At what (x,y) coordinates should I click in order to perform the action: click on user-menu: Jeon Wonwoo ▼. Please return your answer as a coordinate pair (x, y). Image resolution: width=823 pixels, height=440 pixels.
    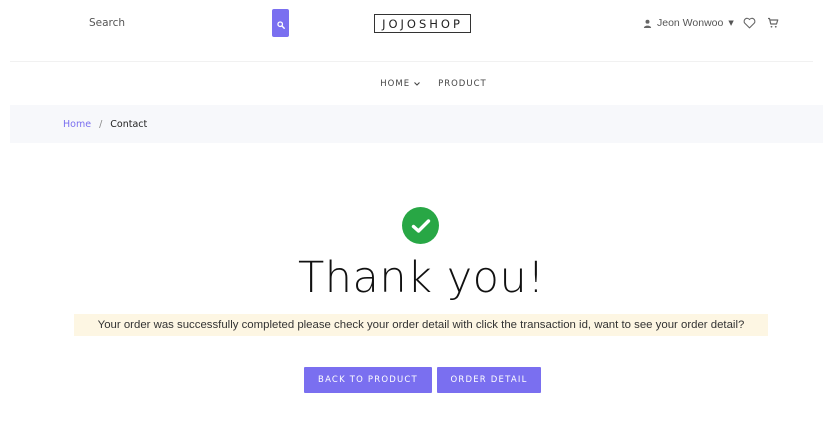
    Looking at the image, I should click on (711, 23).